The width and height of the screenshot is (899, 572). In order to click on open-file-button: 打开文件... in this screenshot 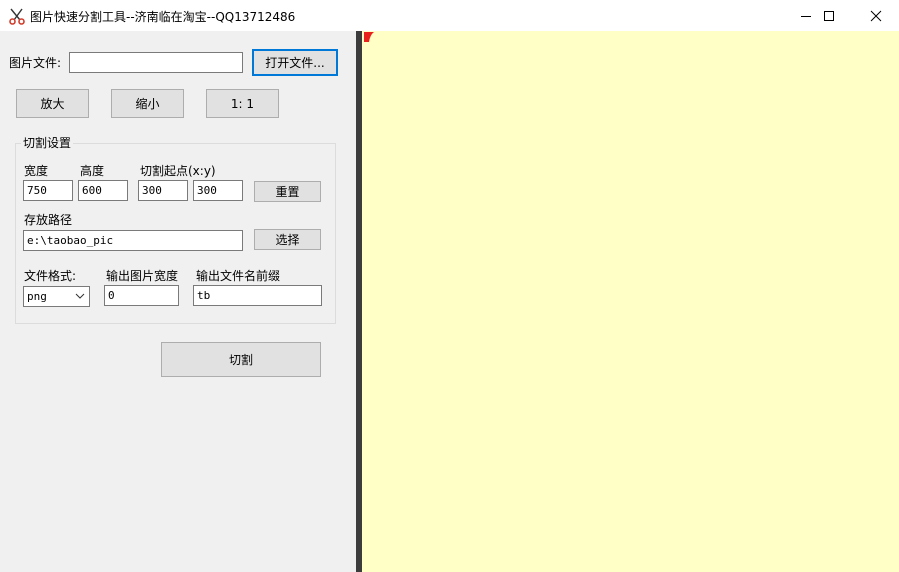, I will do `click(295, 62)`.